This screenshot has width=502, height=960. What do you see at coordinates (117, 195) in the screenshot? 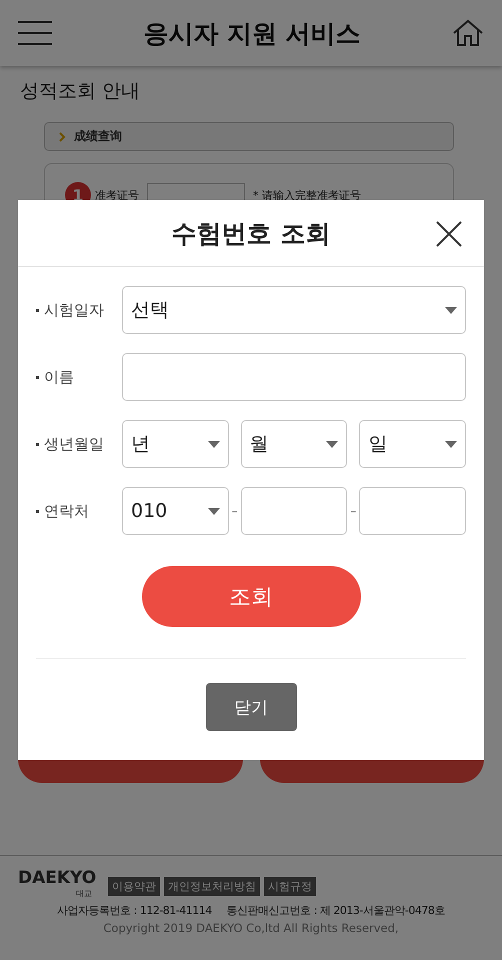
I see `step-label: 准考证号` at bounding box center [117, 195].